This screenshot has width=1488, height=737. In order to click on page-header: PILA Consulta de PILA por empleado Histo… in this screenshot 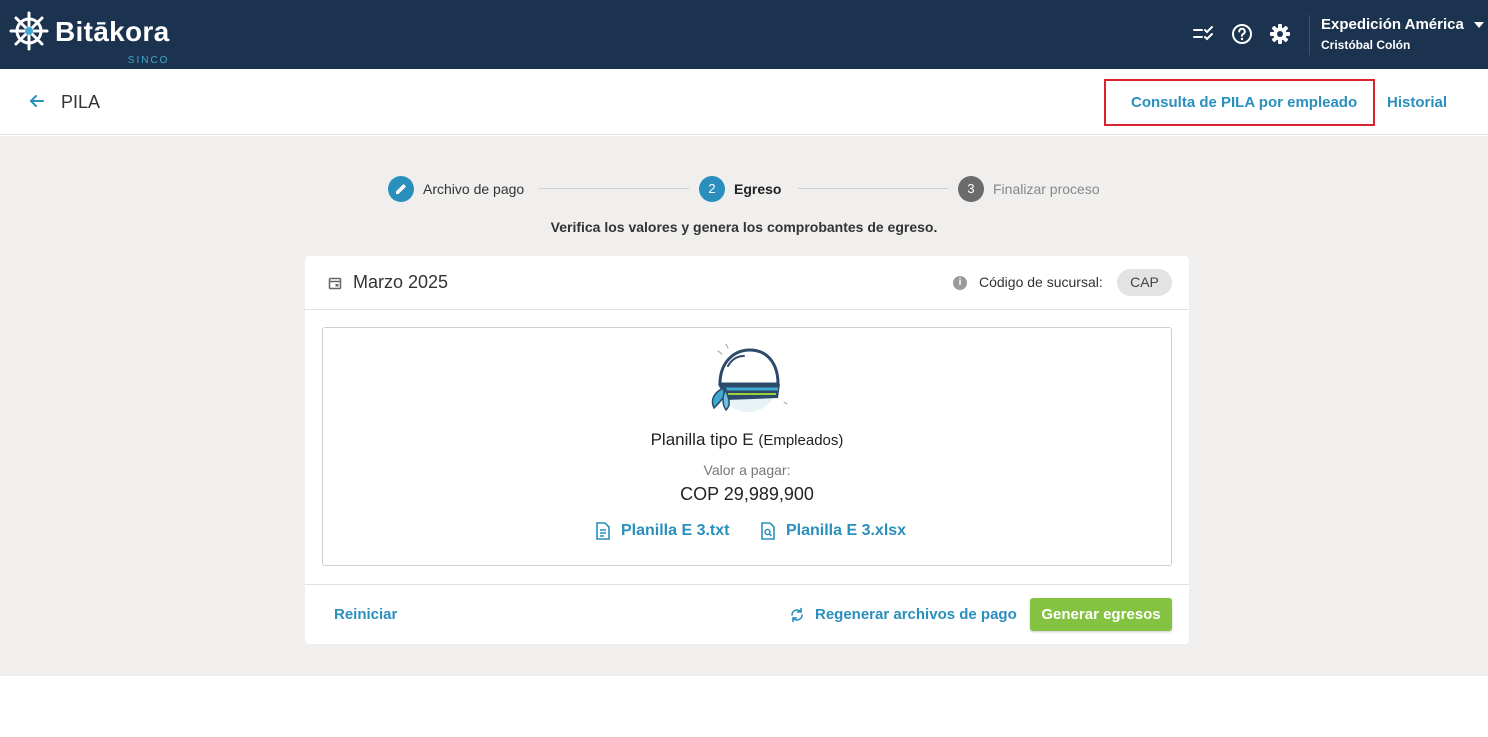, I will do `click(744, 102)`.